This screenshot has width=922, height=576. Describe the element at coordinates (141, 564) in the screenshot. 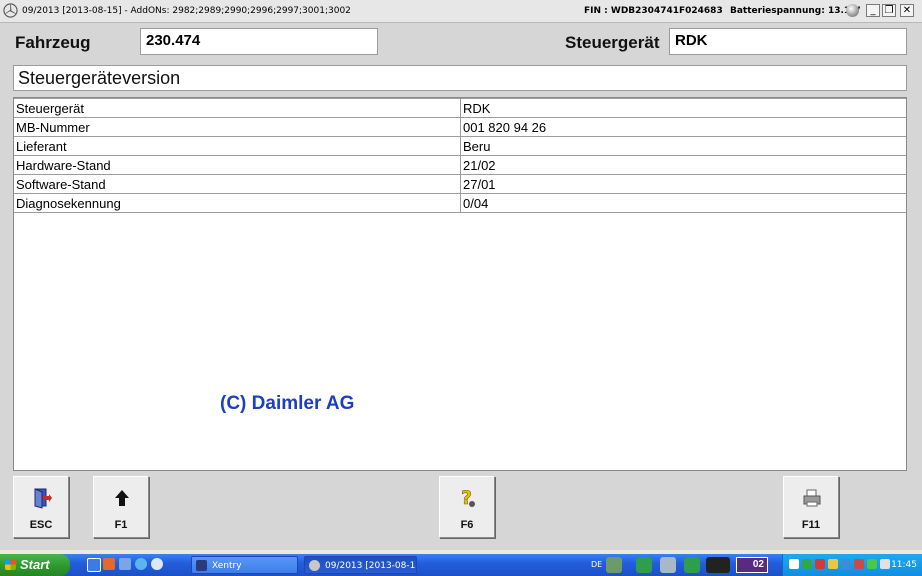

I see `browser-icon` at that location.